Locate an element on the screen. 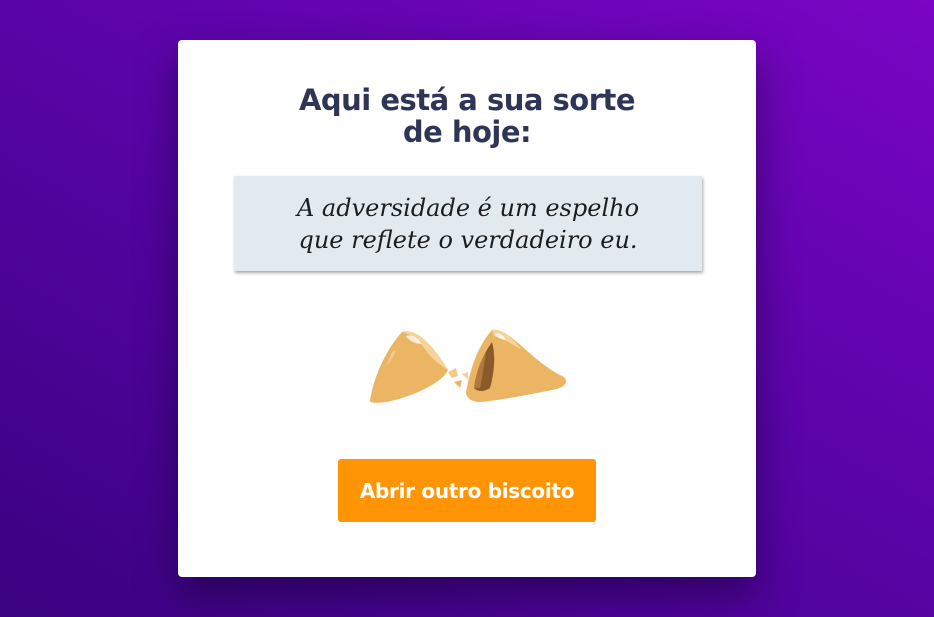  broken-fortune-cookie-icon is located at coordinates (468, 366).